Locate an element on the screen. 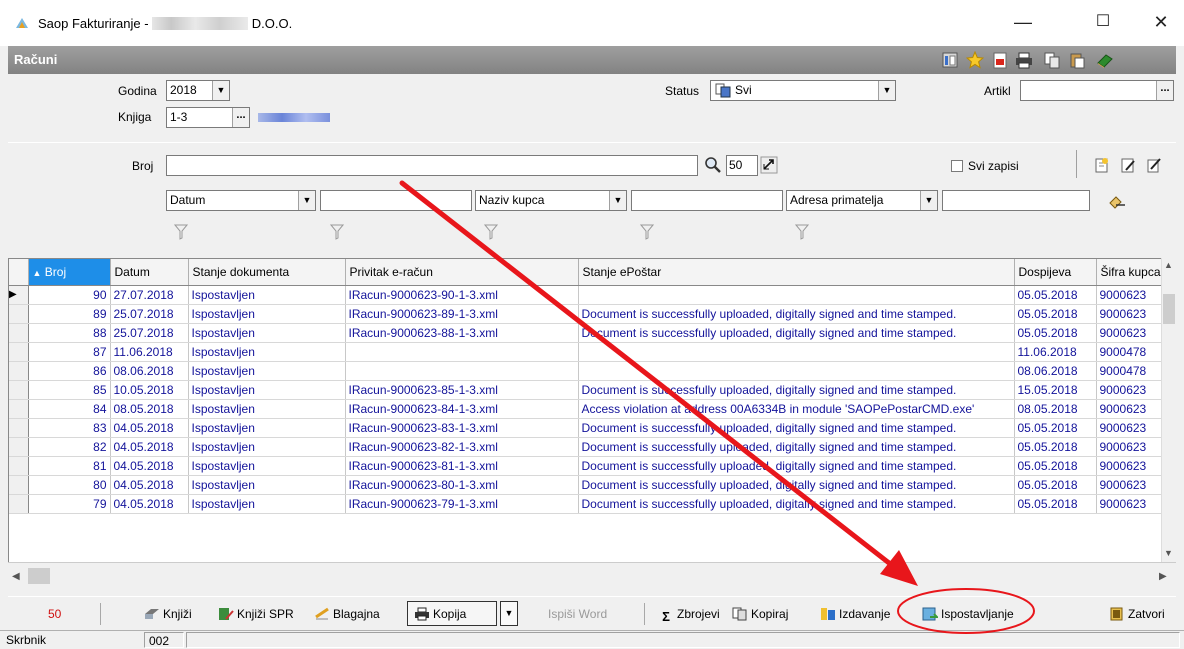  filter3-field-select: Adresa primatelja ▼ is located at coordinates (862, 200).